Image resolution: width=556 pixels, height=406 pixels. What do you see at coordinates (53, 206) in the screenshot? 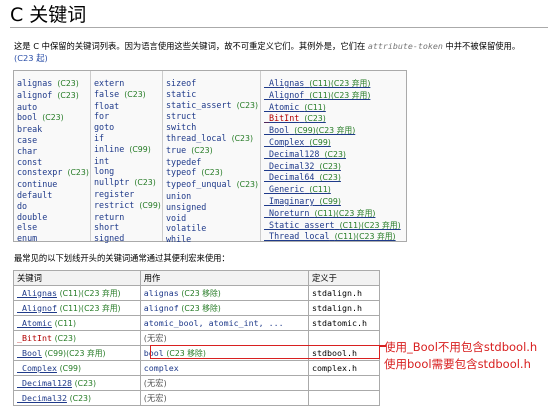
I see `keyword-entry: do` at bounding box center [53, 206].